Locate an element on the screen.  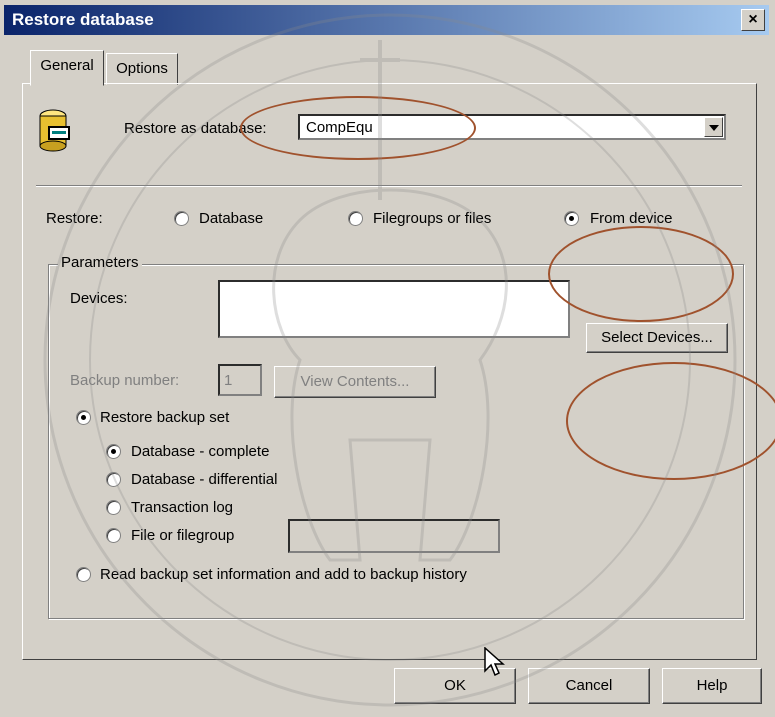
tab-general-label: General is located at coordinates (67, 65).